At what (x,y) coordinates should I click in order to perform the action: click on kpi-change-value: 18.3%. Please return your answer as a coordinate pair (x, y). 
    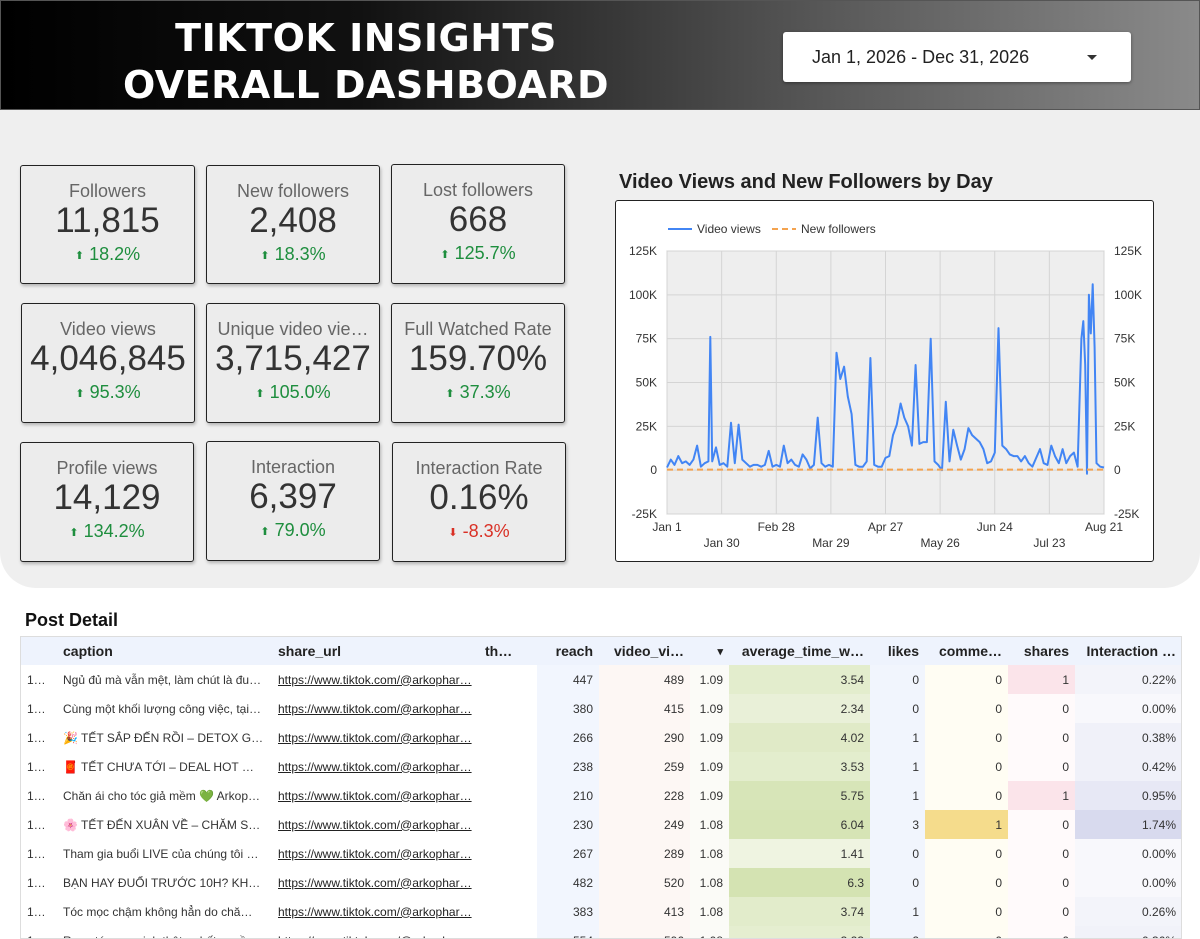
    Looking at the image, I should click on (300, 254).